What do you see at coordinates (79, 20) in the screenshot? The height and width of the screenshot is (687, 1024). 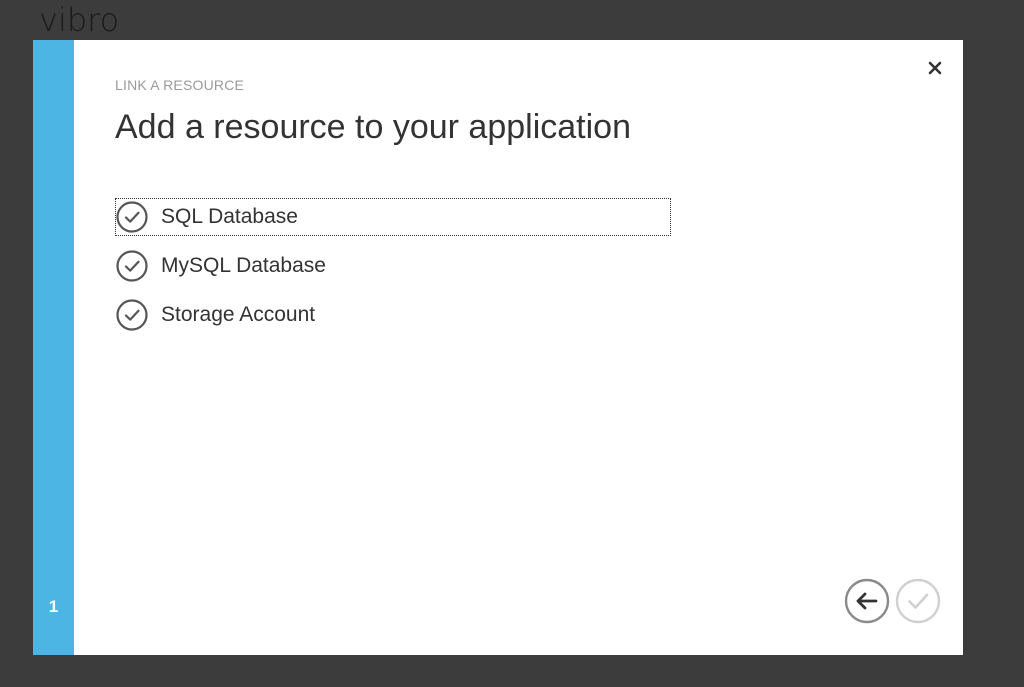 I see `app-title: vibro` at bounding box center [79, 20].